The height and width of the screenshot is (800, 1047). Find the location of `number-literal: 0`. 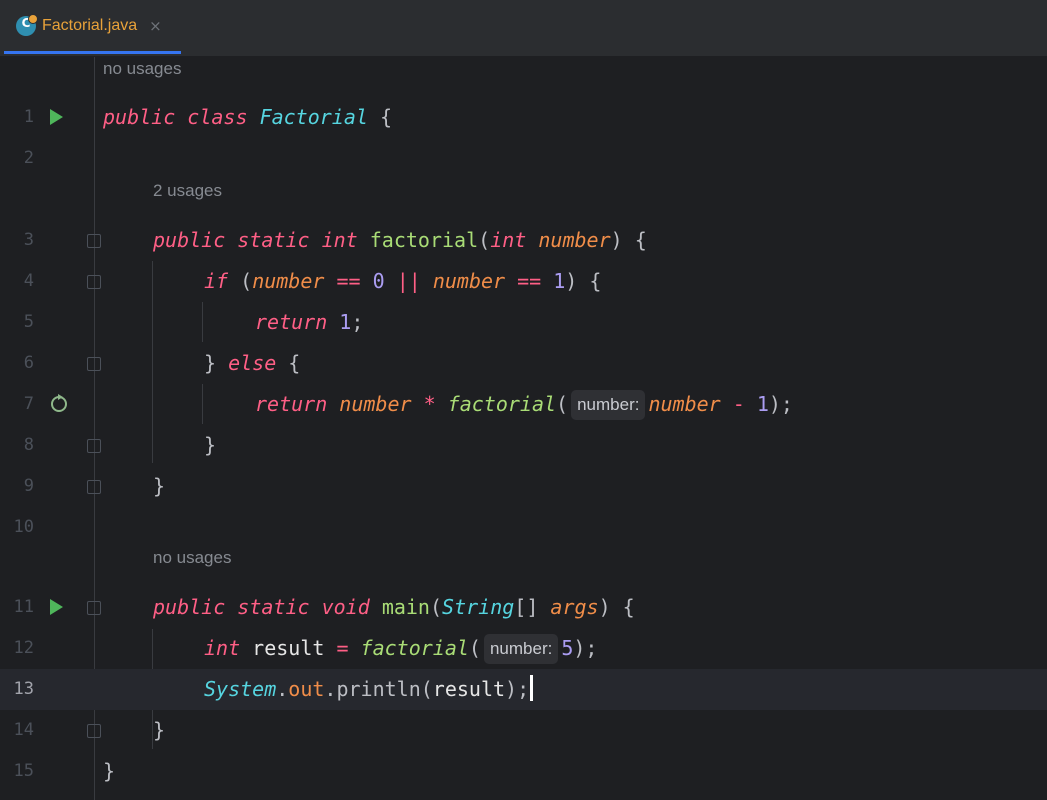

number-literal: 0 is located at coordinates (378, 281).